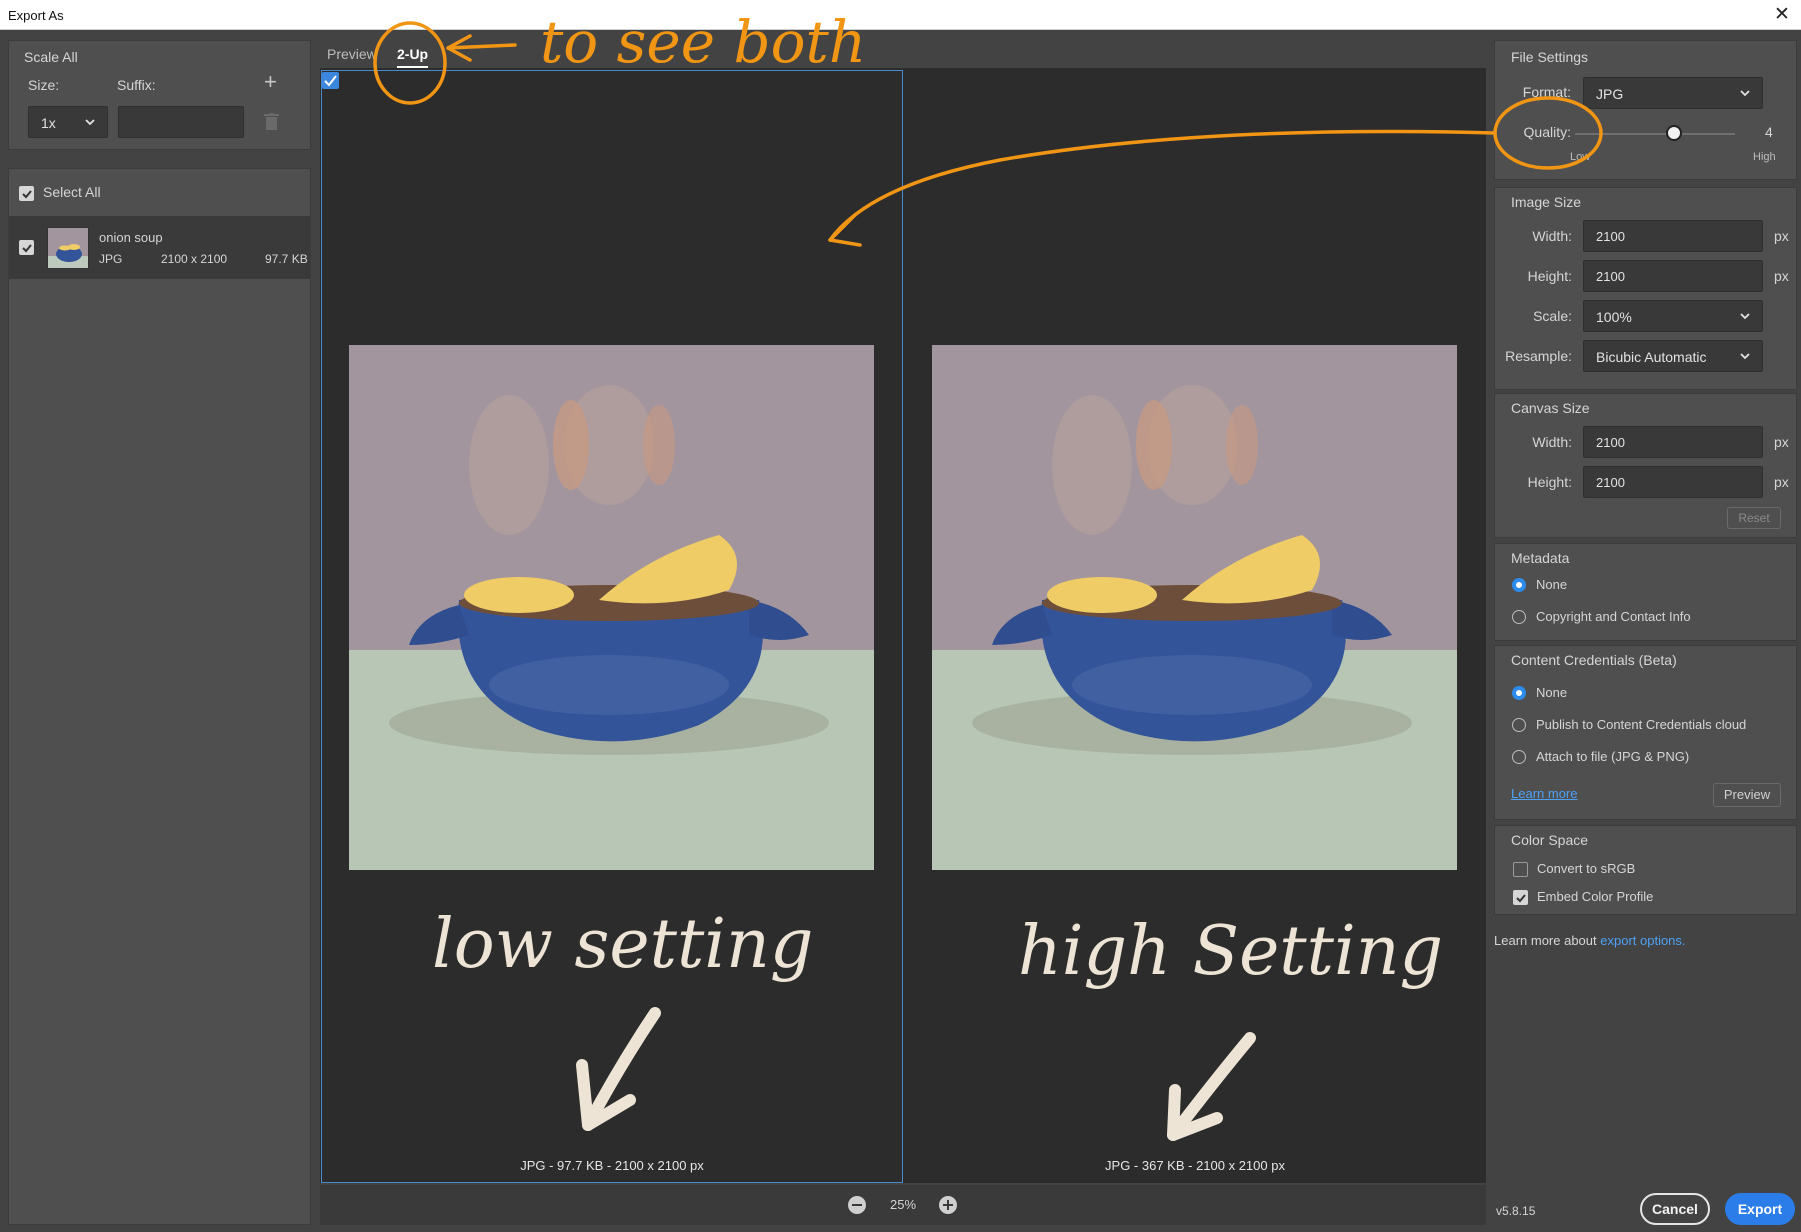 Image resolution: width=1801 pixels, height=1232 pixels. I want to click on asset-filesize: 97.7 KB, so click(286, 259).